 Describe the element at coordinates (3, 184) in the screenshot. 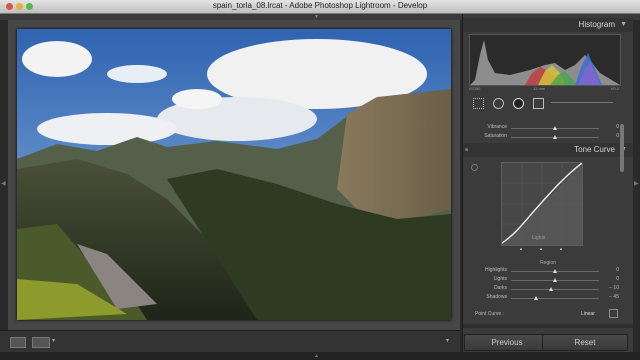

I see `chevron-left-icon: ◀` at that location.